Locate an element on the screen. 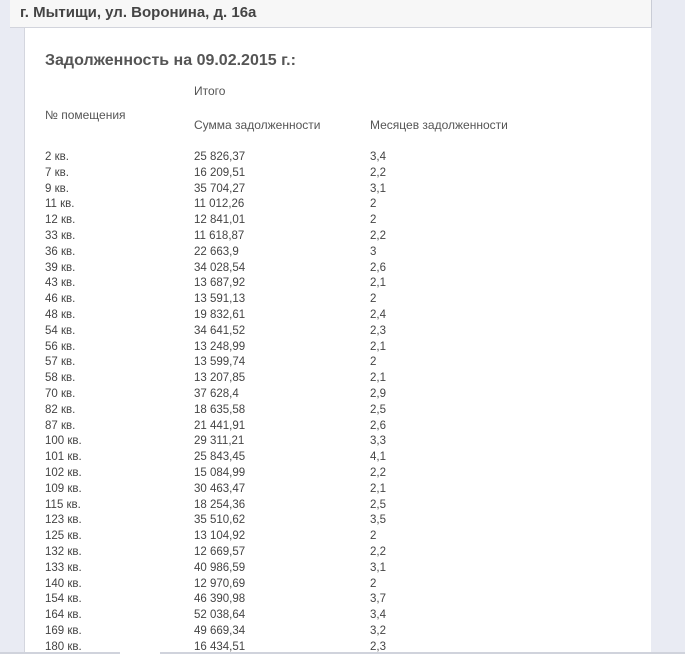 This screenshot has width=685, height=654. debt-sum: 29 311,21 is located at coordinates (219, 441).